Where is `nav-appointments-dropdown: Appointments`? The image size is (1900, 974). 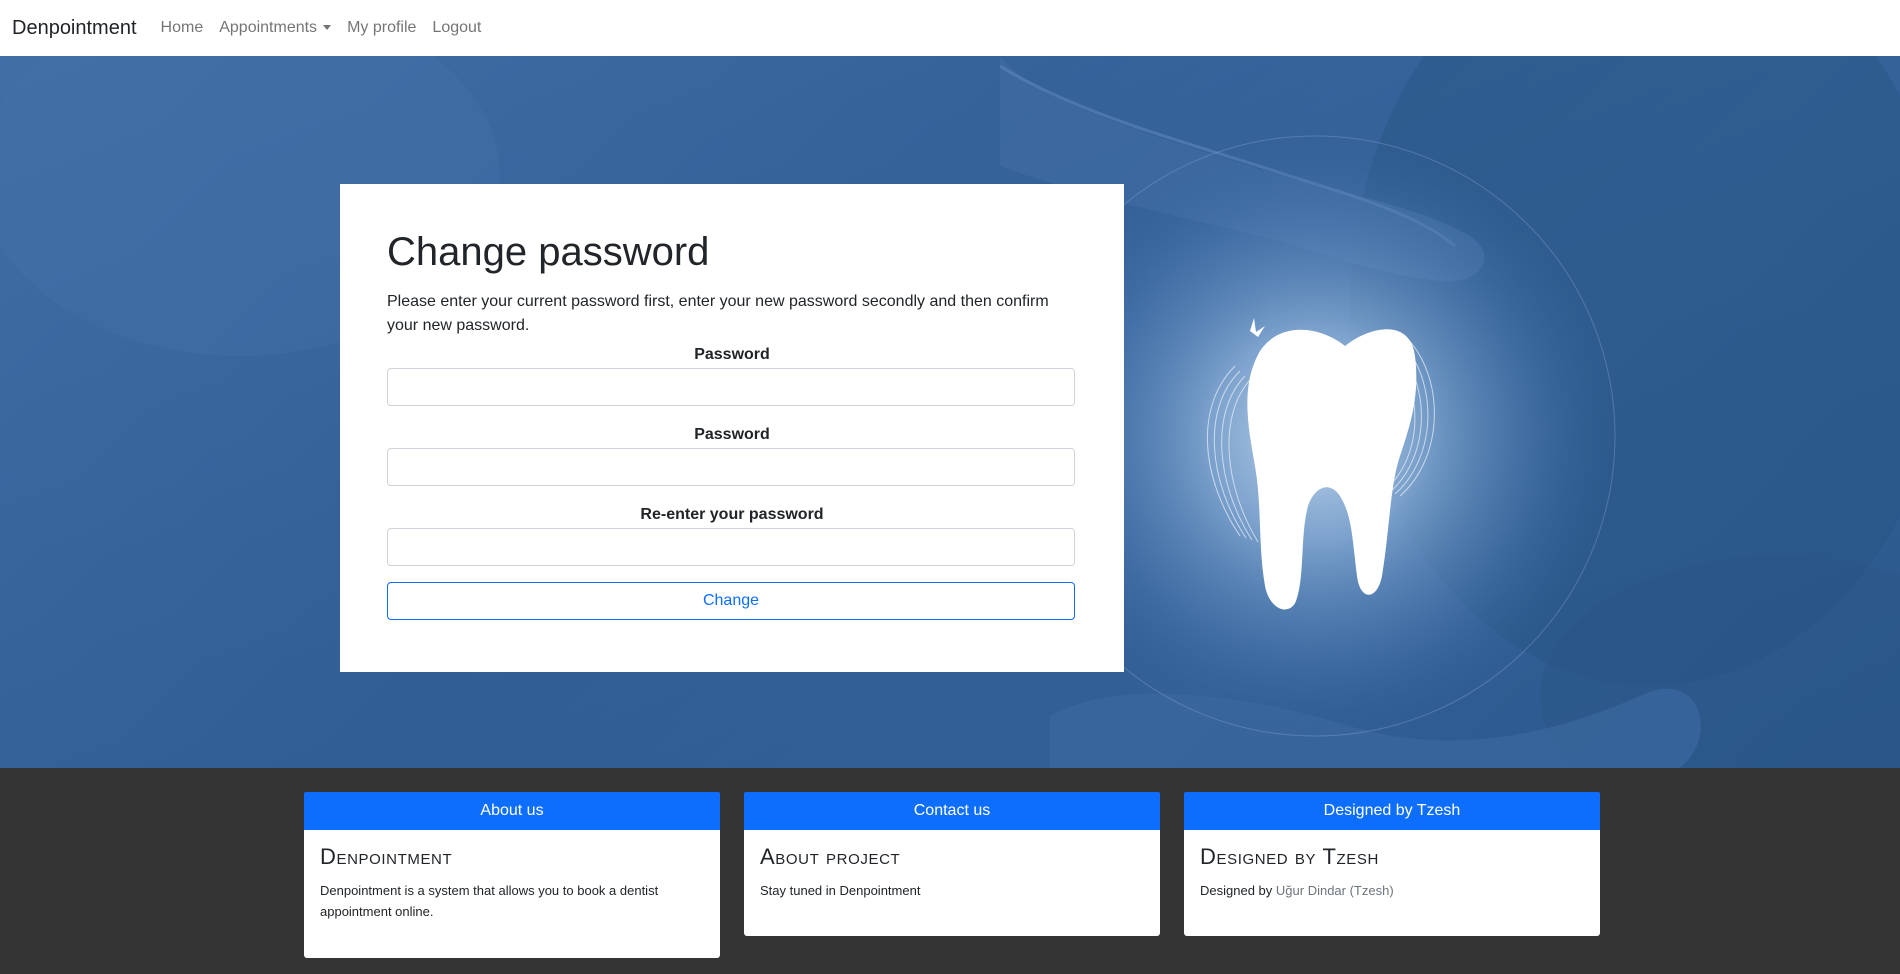
nav-appointments-dropdown: Appointments is located at coordinates (275, 28).